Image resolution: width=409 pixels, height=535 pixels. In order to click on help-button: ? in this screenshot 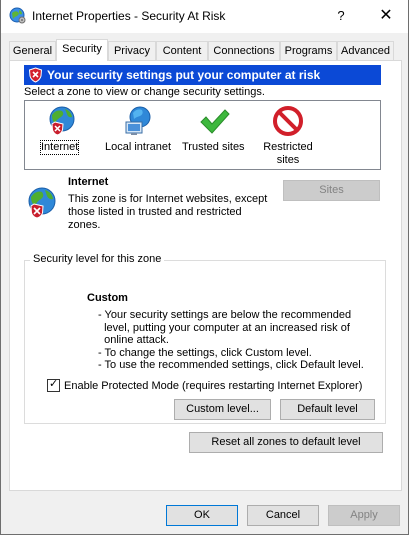, I will do `click(341, 16)`.